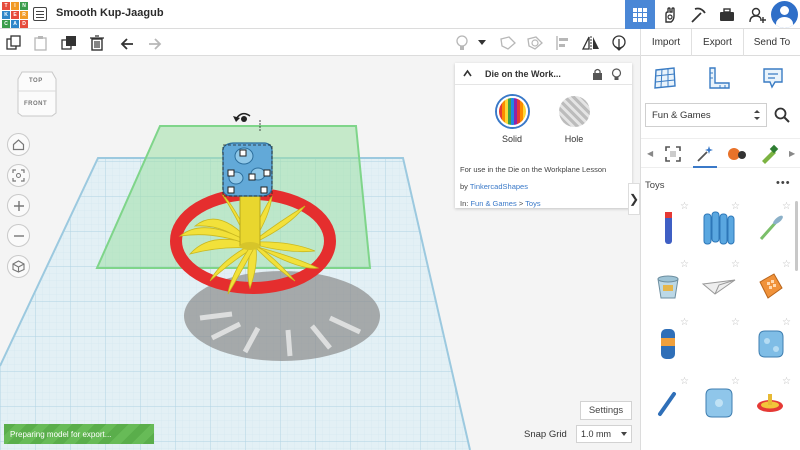 The height and width of the screenshot is (450, 800). Describe the element at coordinates (771, 42) in the screenshot. I see `send-to-tab: Send To` at that location.